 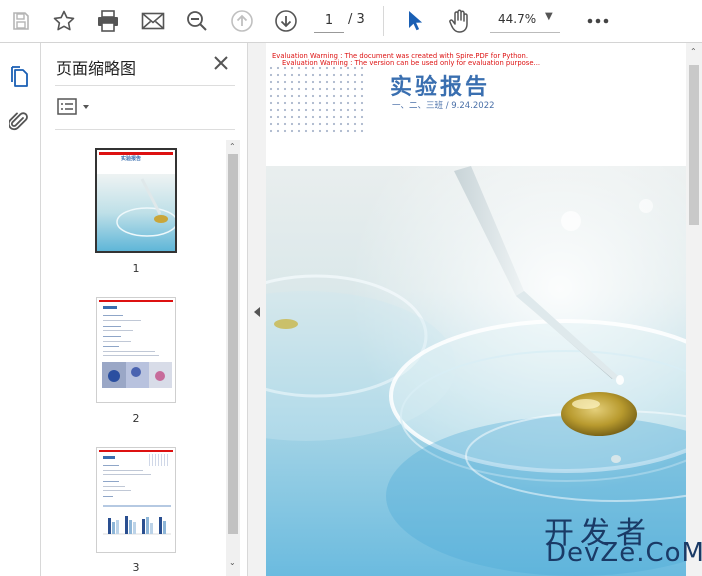 I want to click on page-total: / 3, so click(x=356, y=19).